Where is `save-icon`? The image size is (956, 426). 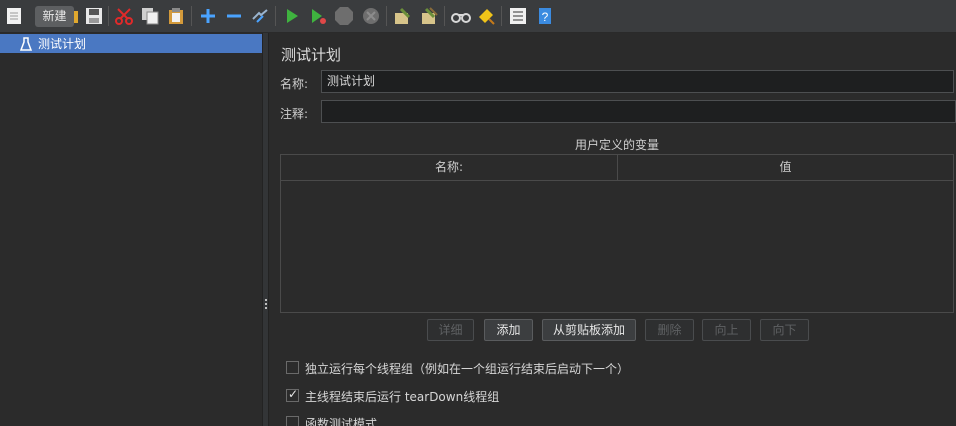 save-icon is located at coordinates (94, 16).